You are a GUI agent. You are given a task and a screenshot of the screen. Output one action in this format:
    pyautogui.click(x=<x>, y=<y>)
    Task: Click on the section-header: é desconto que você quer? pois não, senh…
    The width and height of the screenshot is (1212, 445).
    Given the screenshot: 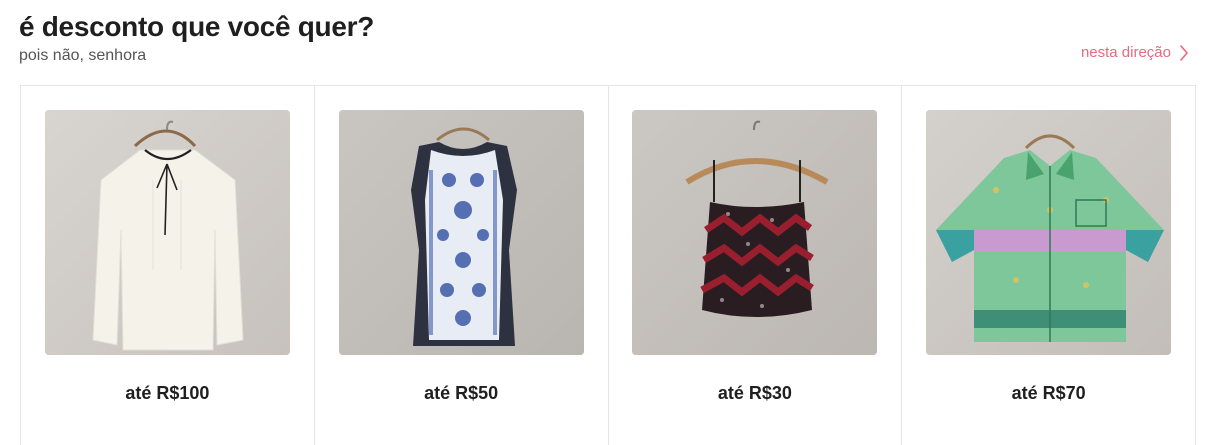 What is the action you would take?
    pyautogui.click(x=609, y=40)
    